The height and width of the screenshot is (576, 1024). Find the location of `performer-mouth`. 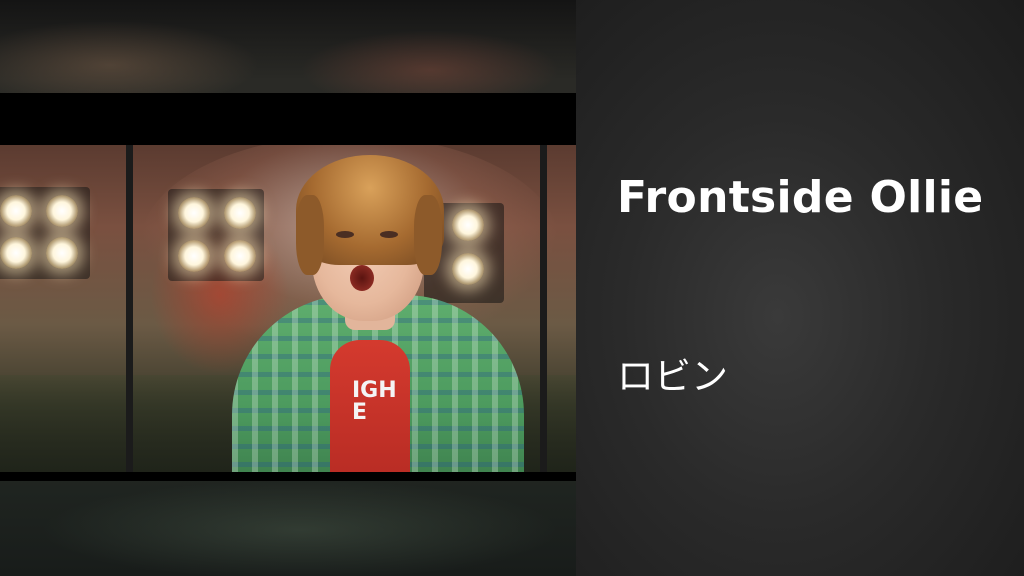

performer-mouth is located at coordinates (362, 278).